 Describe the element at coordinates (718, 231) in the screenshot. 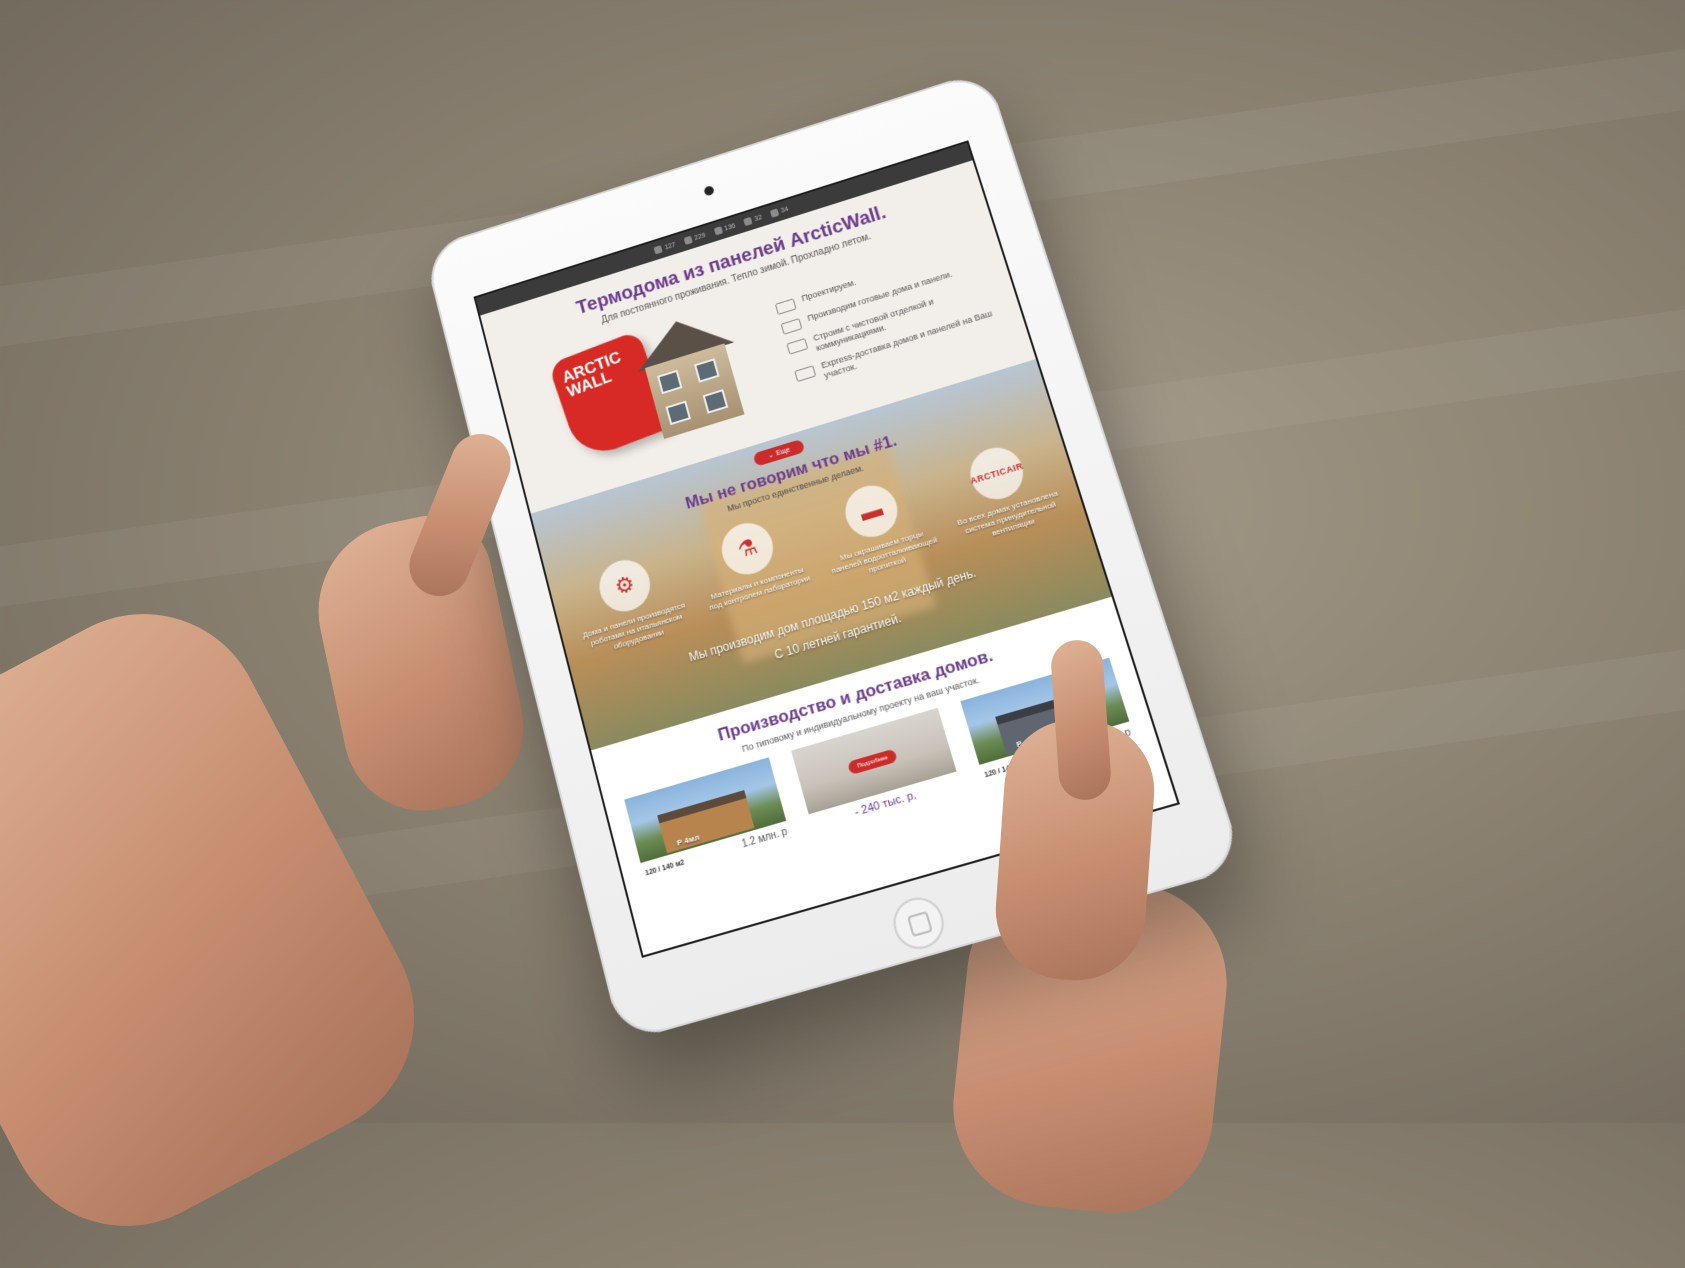

I see `vk-icon` at that location.